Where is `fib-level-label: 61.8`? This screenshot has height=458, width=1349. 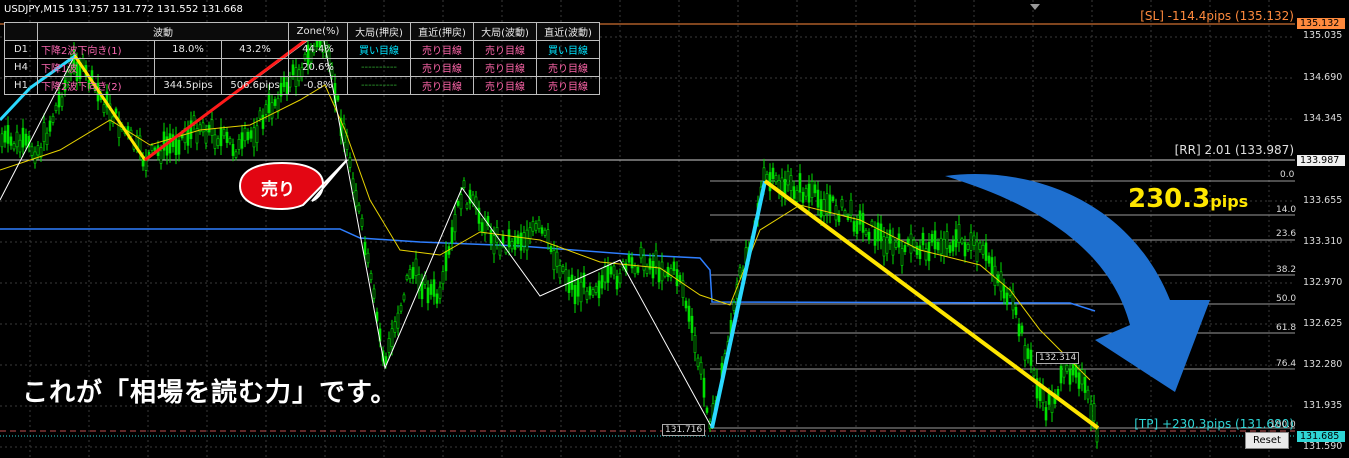 fib-level-label: 61.8 is located at coordinates (1286, 328).